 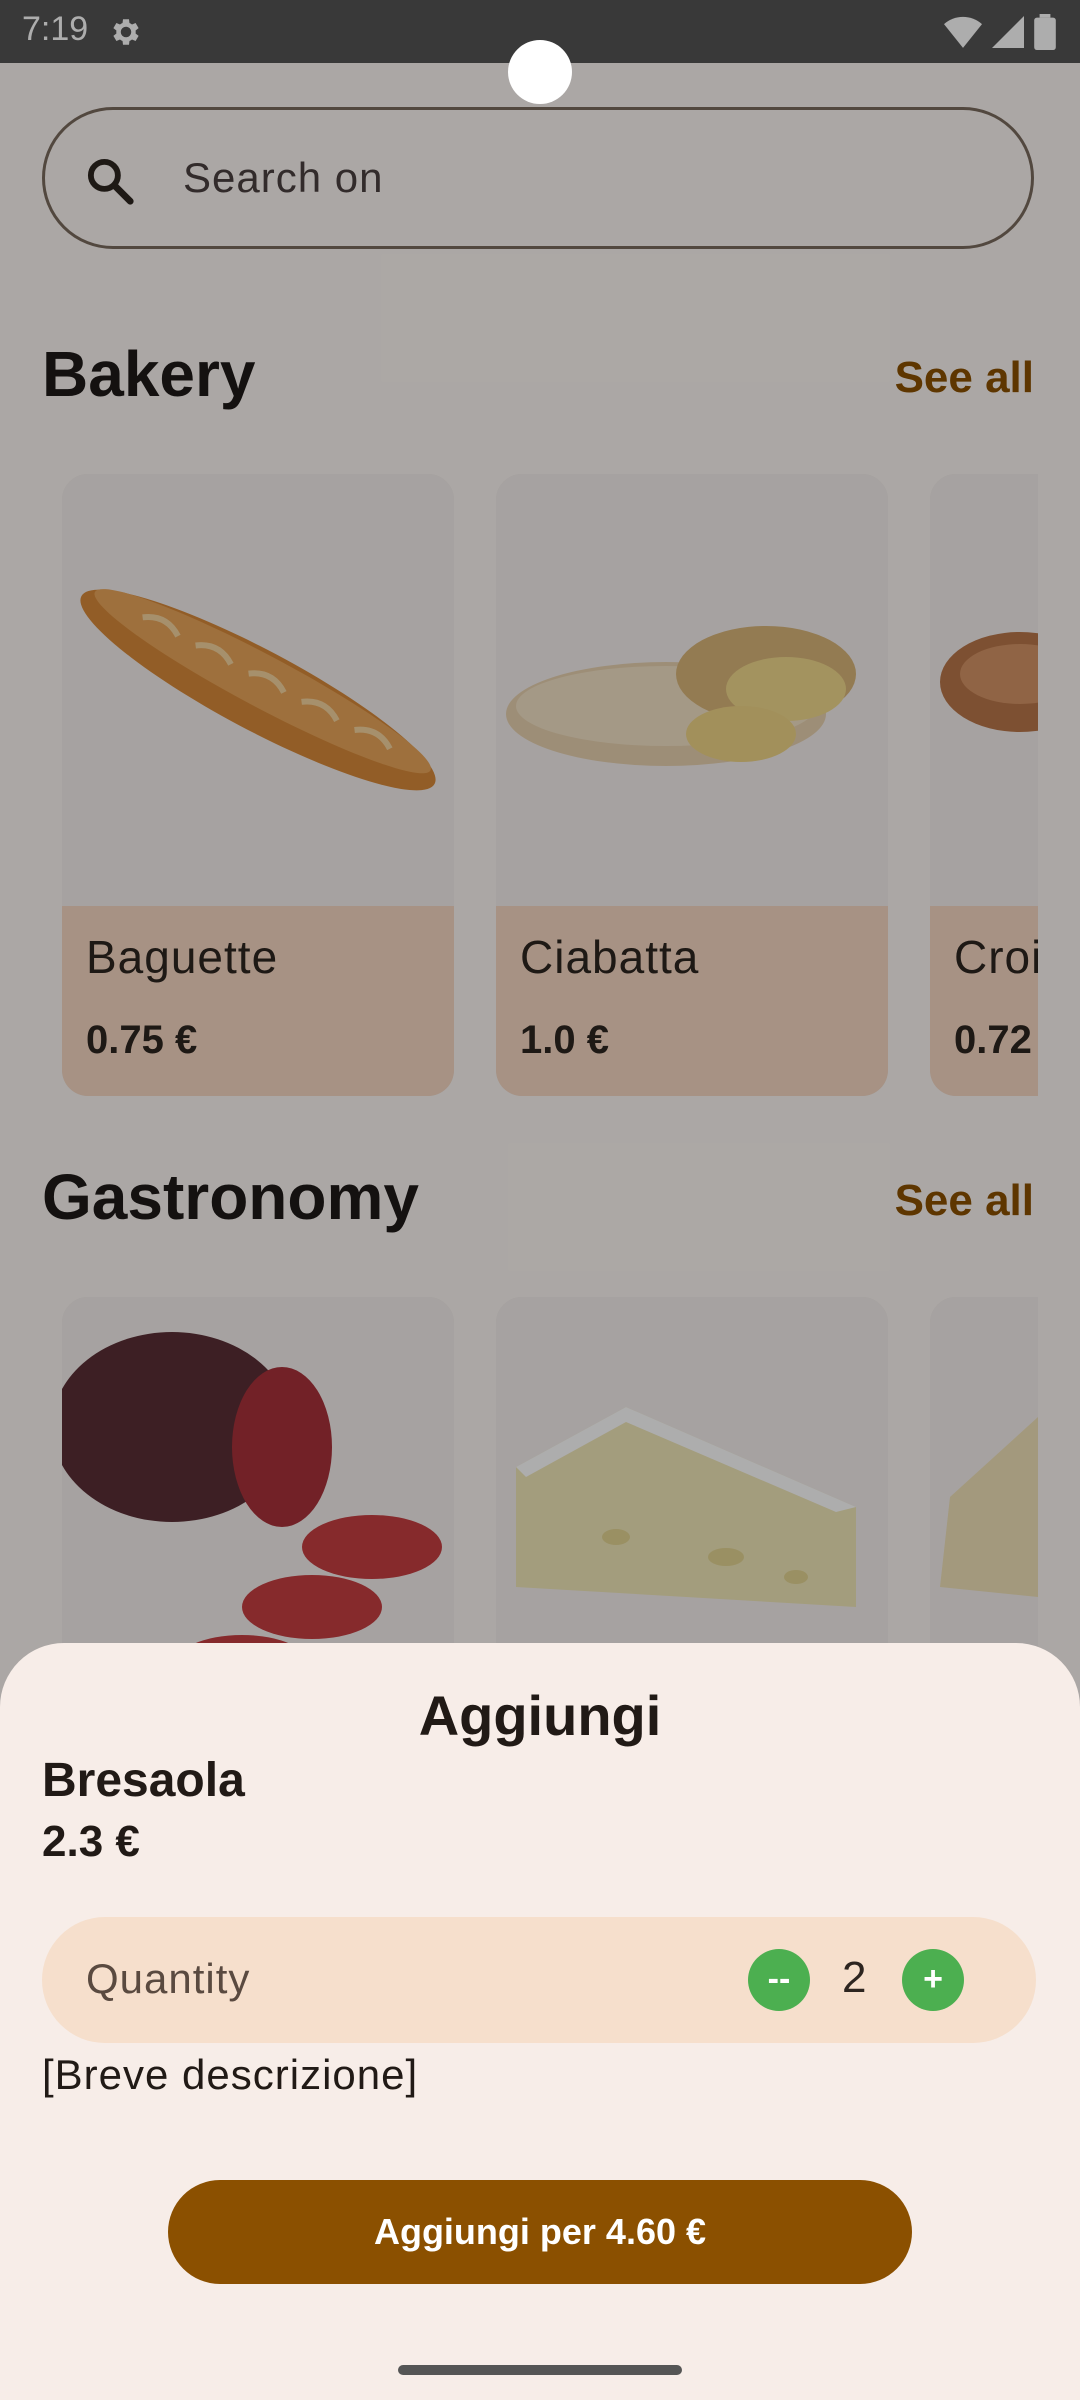 I want to click on quantity-value: 2, so click(x=854, y=1977).